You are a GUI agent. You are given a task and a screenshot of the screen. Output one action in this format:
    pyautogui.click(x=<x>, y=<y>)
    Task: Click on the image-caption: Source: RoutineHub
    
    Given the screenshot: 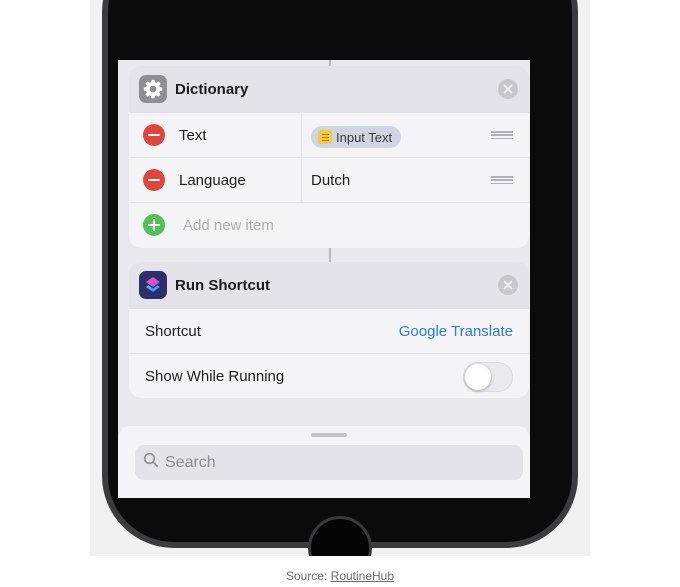 What is the action you would take?
    pyautogui.click(x=340, y=576)
    